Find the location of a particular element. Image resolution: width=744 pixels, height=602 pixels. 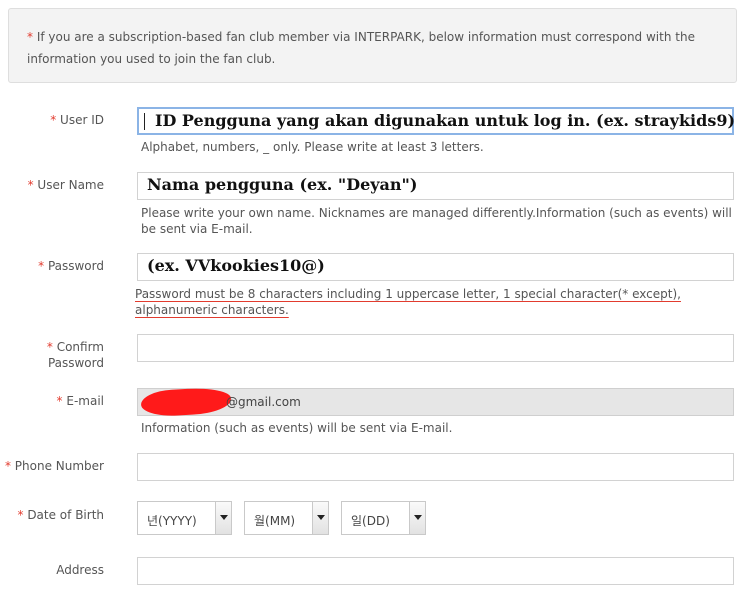

phone-label: * Phone Number is located at coordinates (54, 466).